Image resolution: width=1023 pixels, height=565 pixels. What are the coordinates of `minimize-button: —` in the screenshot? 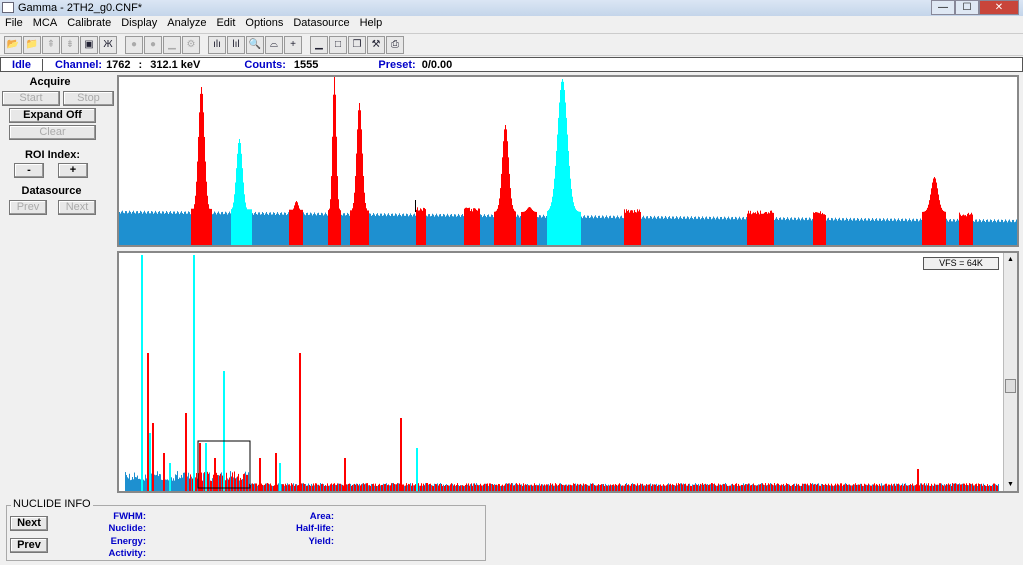 It's located at (943, 7).